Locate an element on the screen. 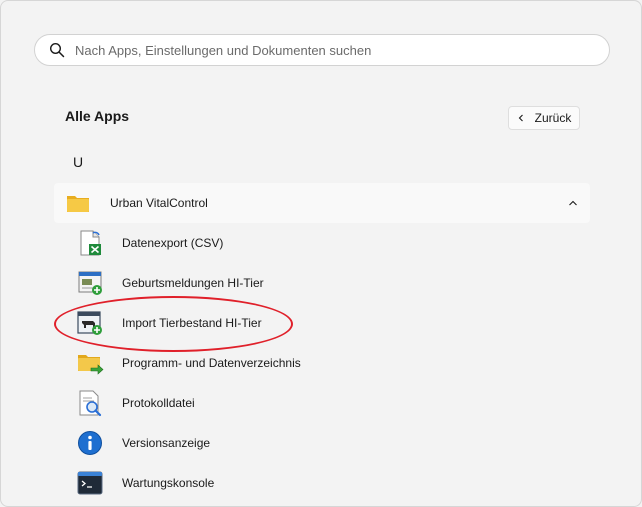 The width and height of the screenshot is (642, 507). group-letter: U is located at coordinates (78, 162).